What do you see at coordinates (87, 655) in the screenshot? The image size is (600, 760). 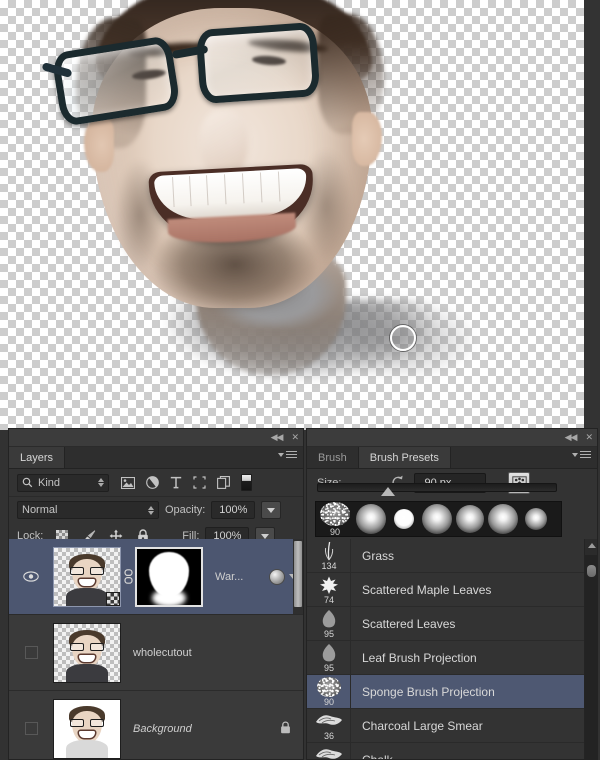 I see `layer-thumbnail-art` at bounding box center [87, 655].